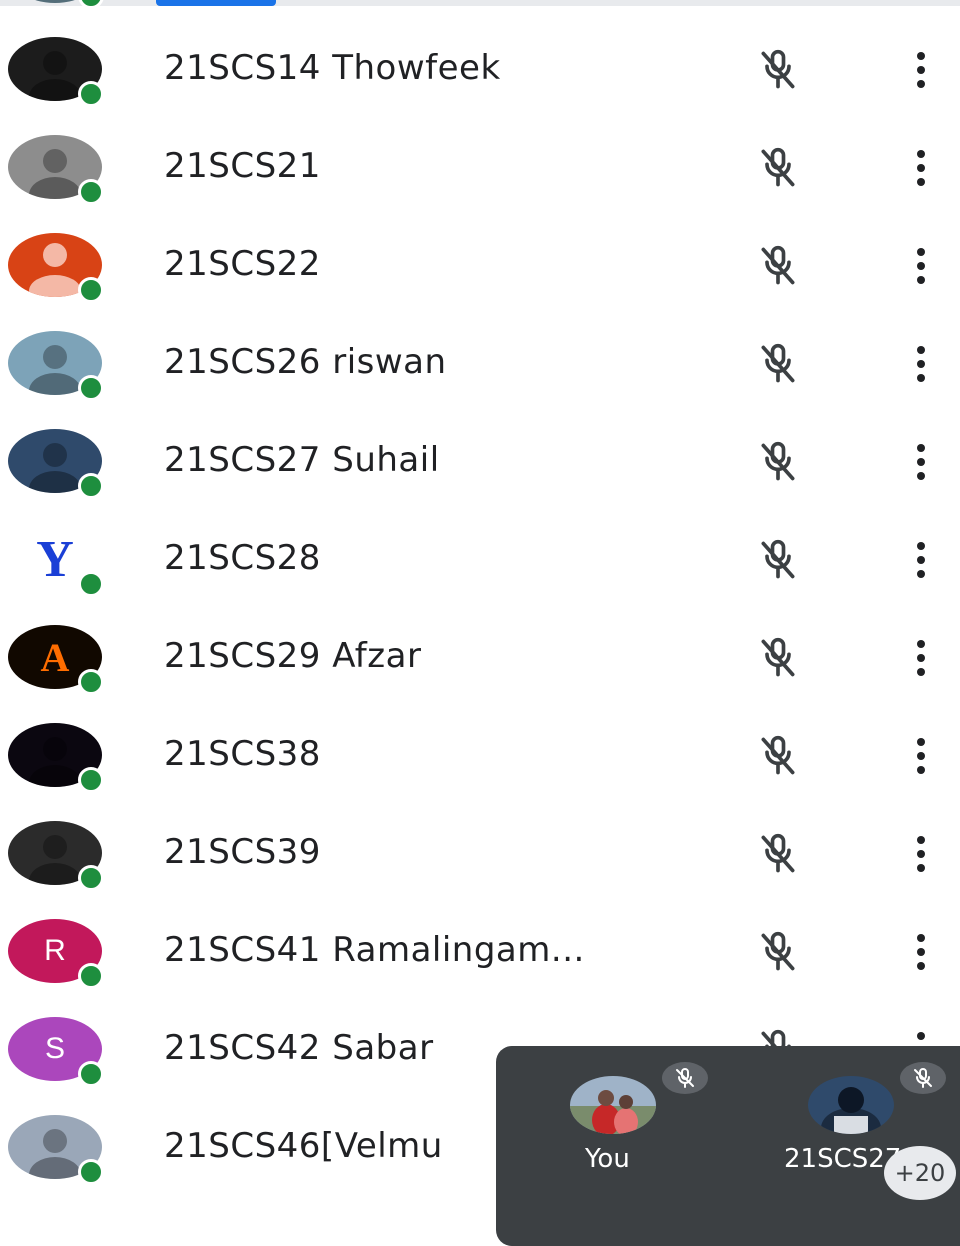  Describe the element at coordinates (480, 657) in the screenshot. I see `participant-row: A 21SCS29 Afzar` at that location.